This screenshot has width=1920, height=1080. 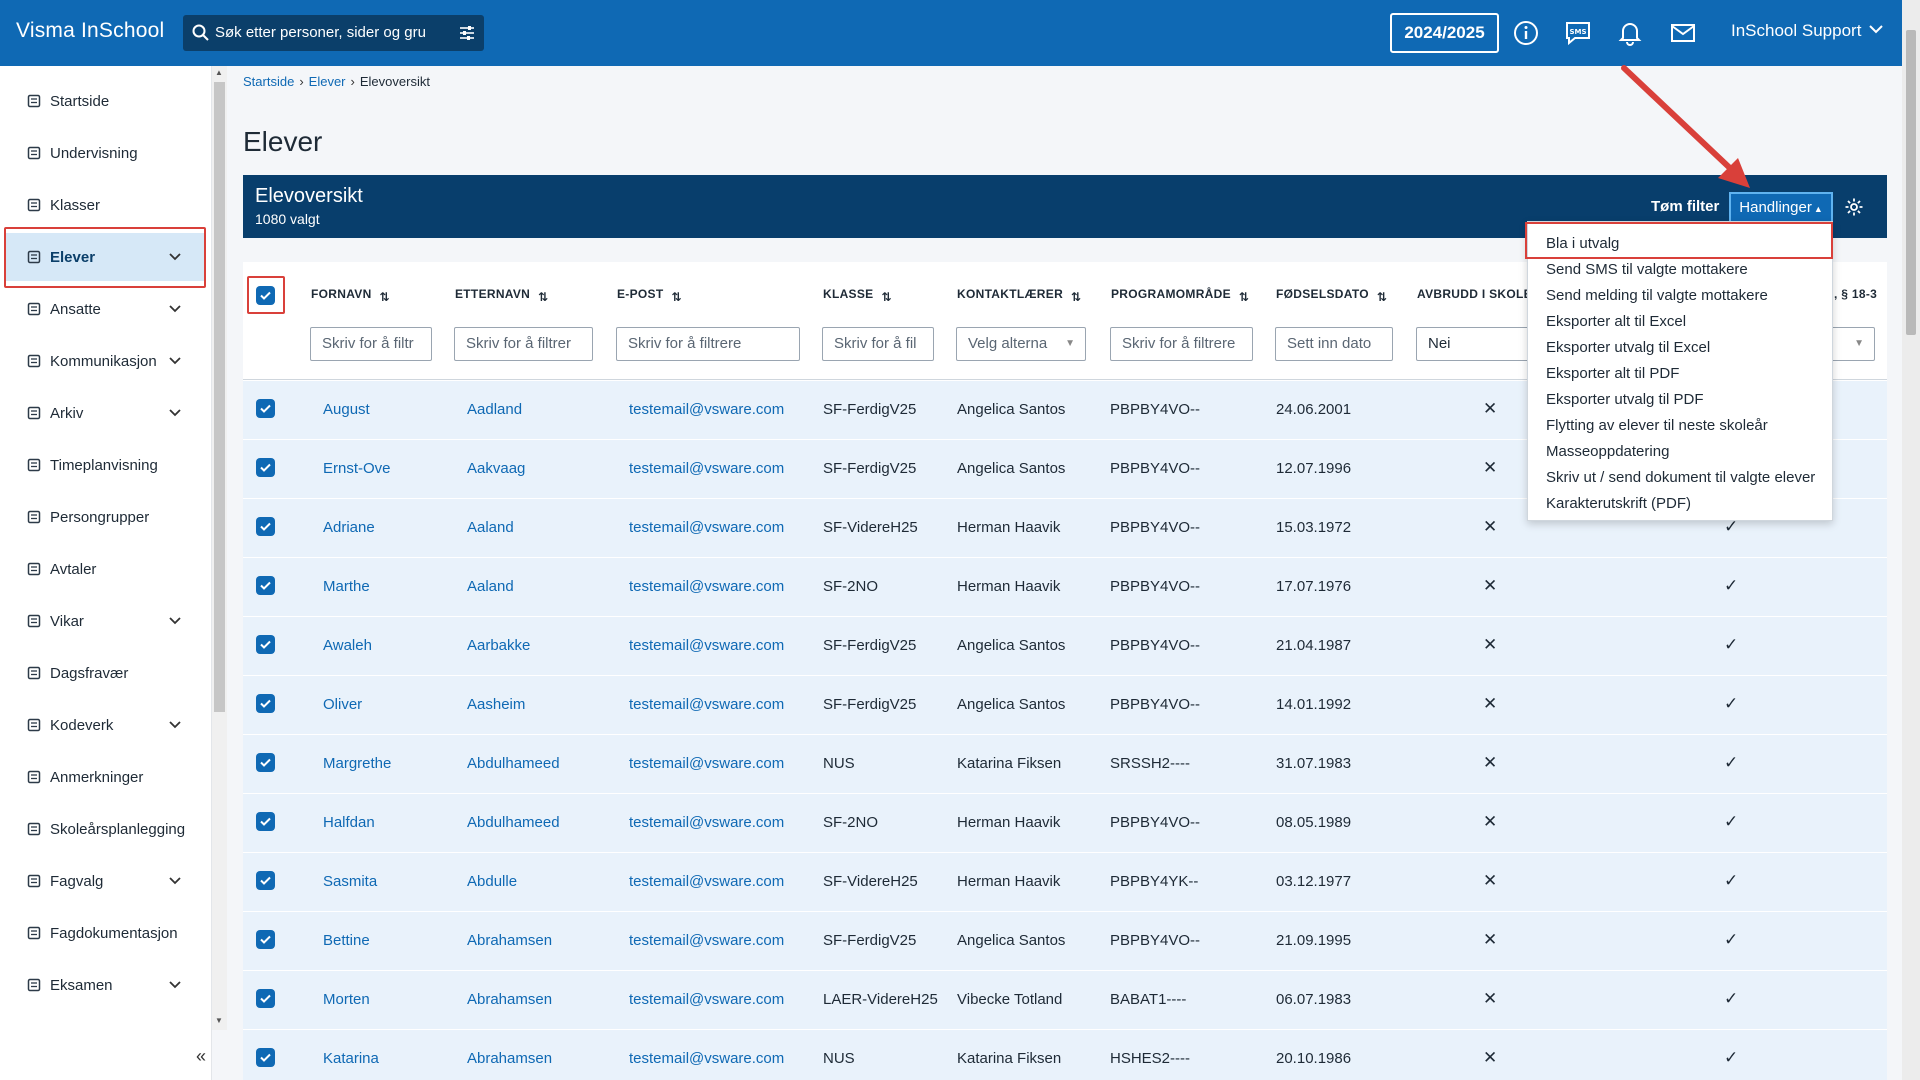 I want to click on school-year-selector: 2024/2025, so click(x=1444, y=33).